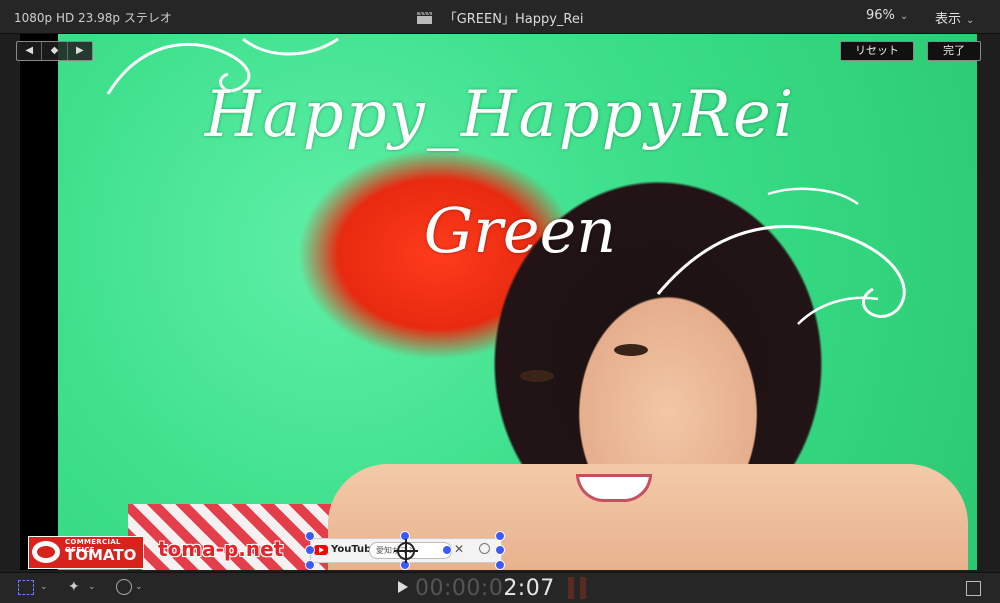 The image size is (1000, 603). I want to click on tomato-icon, so click(46, 552).